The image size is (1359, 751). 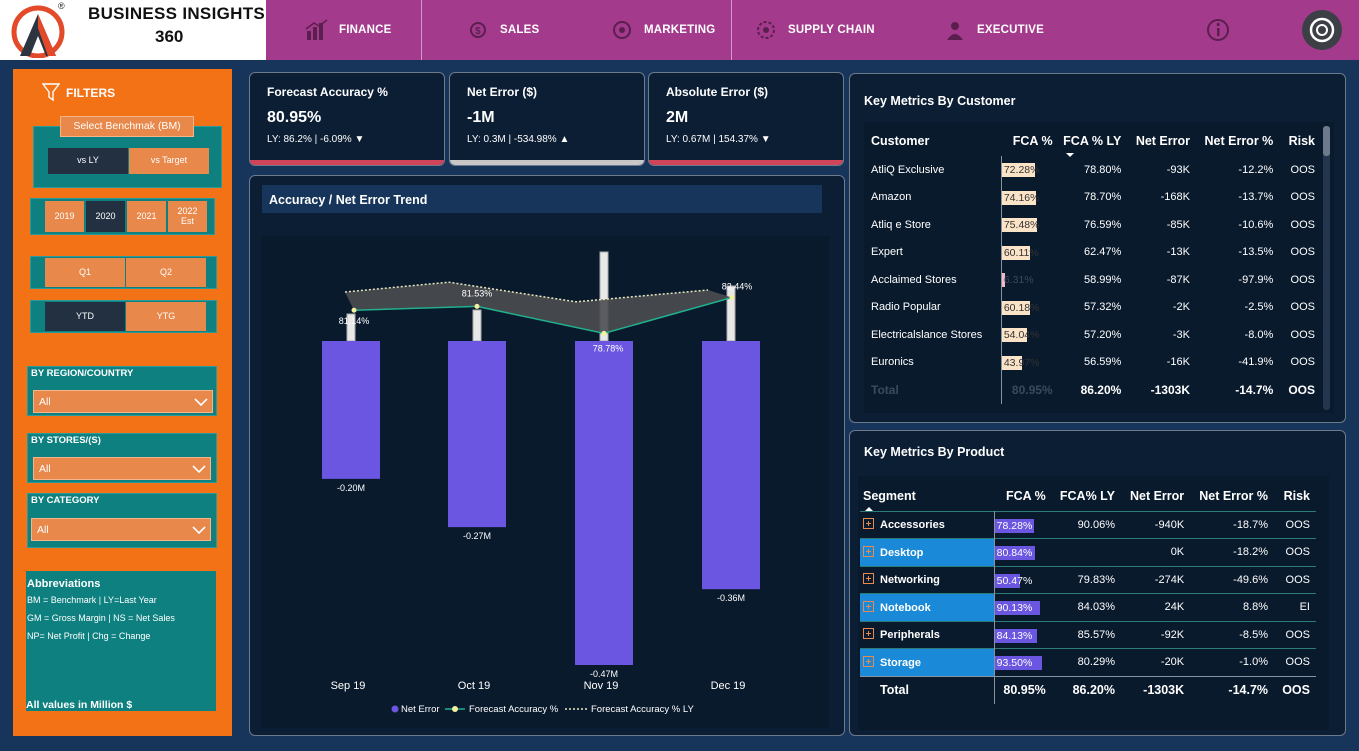 I want to click on ytd-button: YTD, so click(x=85, y=316).